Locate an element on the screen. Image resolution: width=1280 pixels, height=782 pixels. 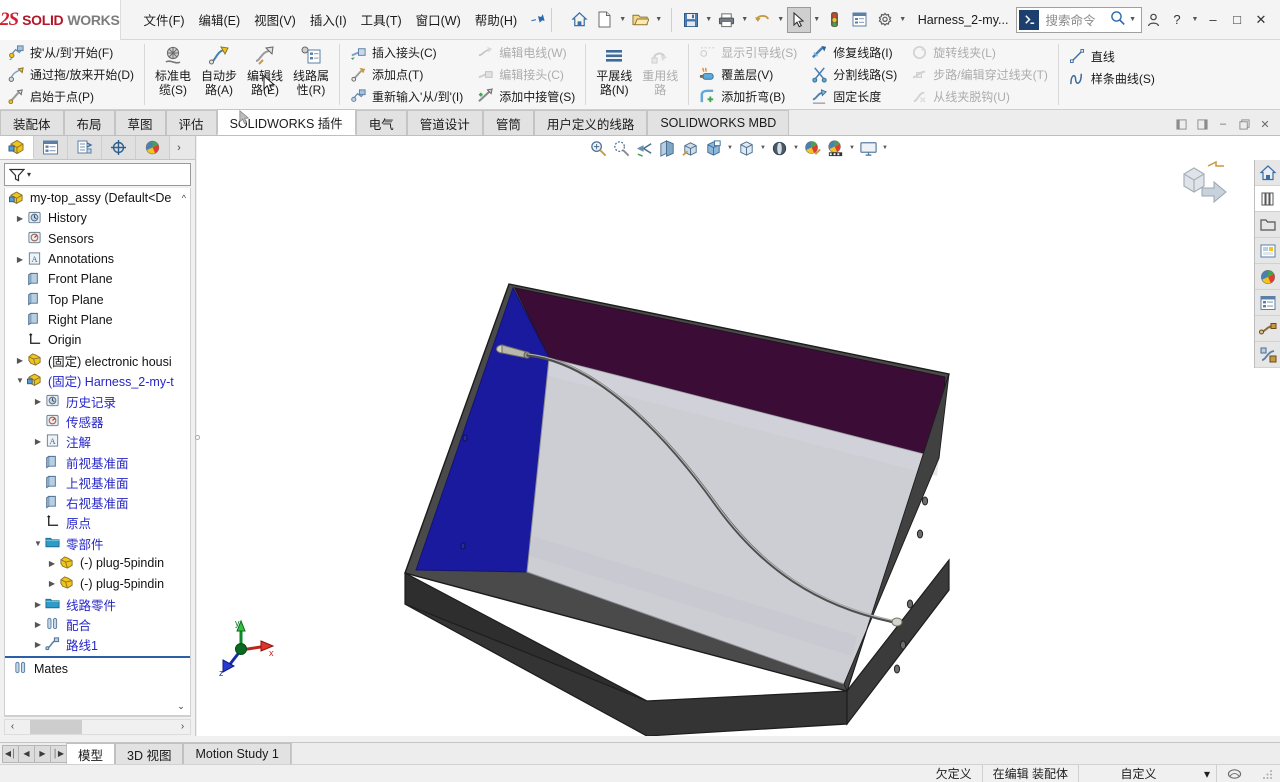
status-units: 自定义 is located at coordinates (1137, 773).